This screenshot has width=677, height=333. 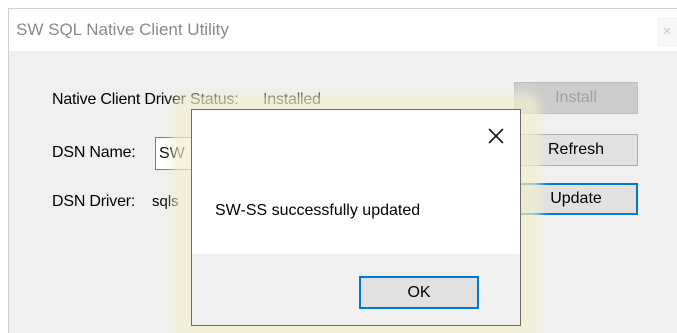 What do you see at coordinates (576, 98) in the screenshot?
I see `install-button: Install` at bounding box center [576, 98].